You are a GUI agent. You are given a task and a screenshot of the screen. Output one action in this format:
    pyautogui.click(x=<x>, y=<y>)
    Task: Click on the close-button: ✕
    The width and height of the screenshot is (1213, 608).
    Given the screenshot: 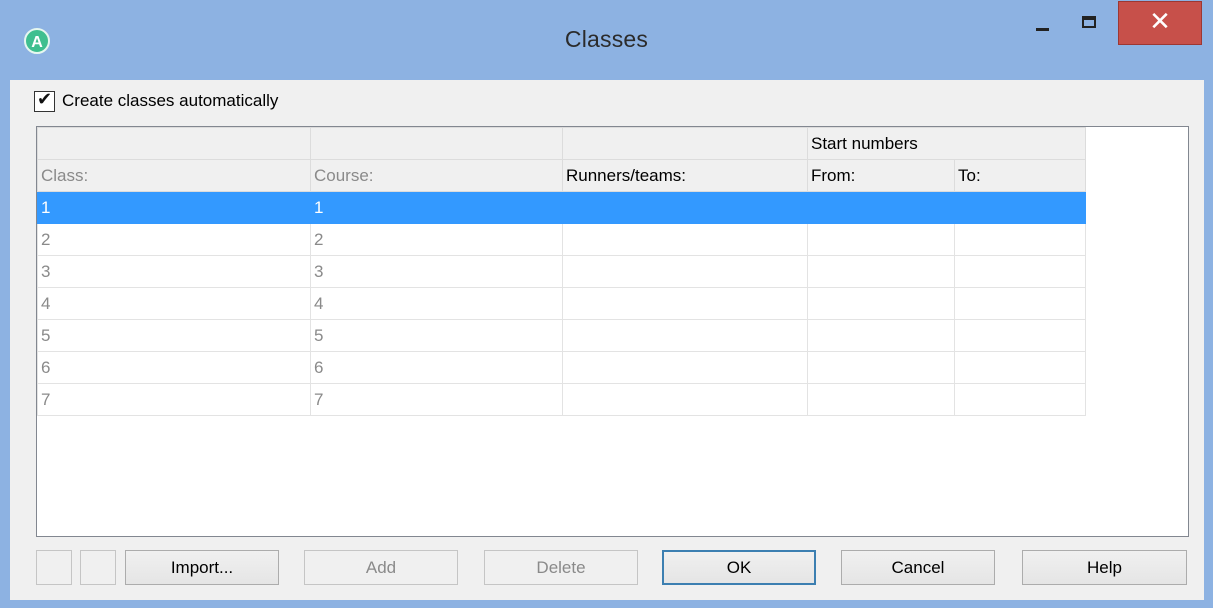 What is the action you would take?
    pyautogui.click(x=1160, y=23)
    